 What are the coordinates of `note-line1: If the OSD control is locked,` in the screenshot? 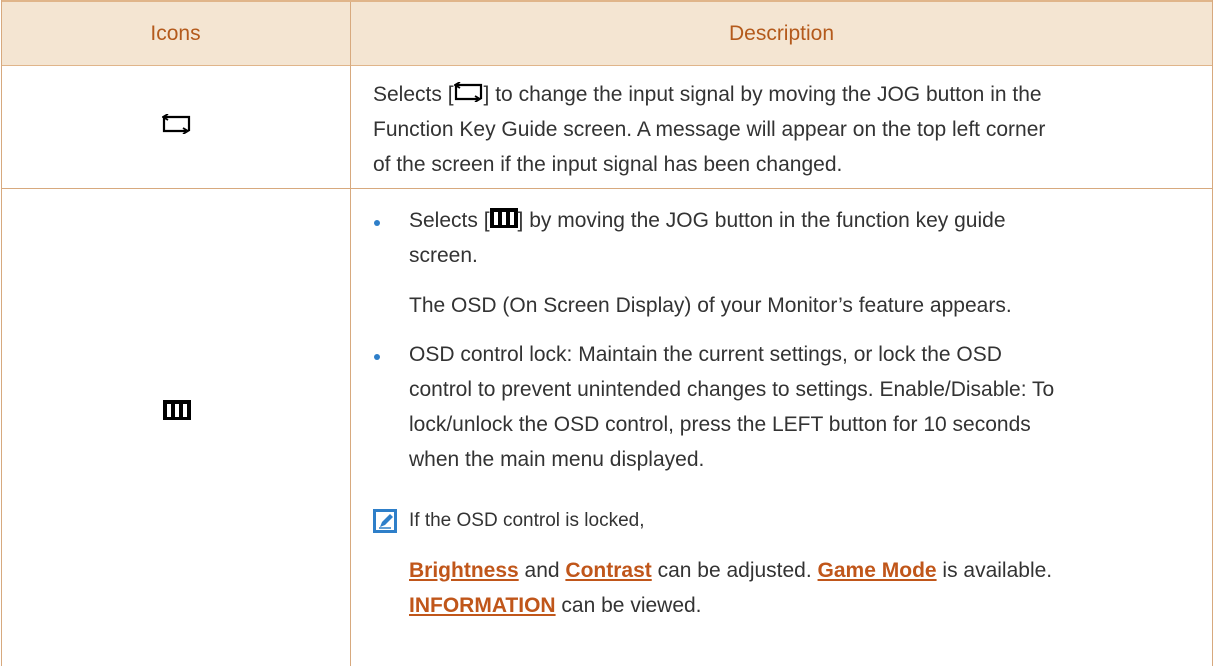 It's located at (527, 520).